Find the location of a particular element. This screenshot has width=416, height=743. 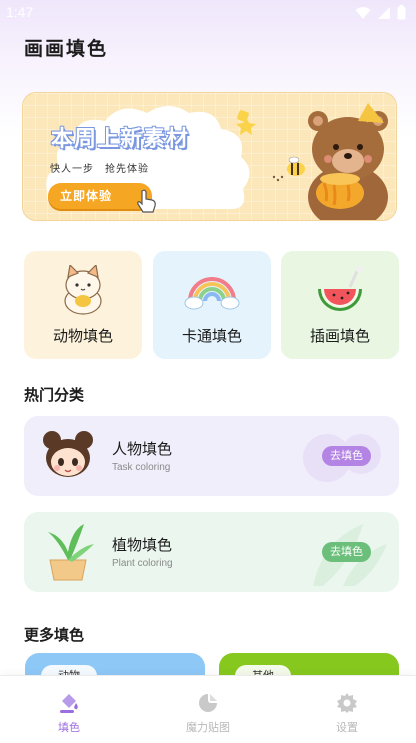

hot-card-plants-subtitle: Plant coloring is located at coordinates (142, 563).